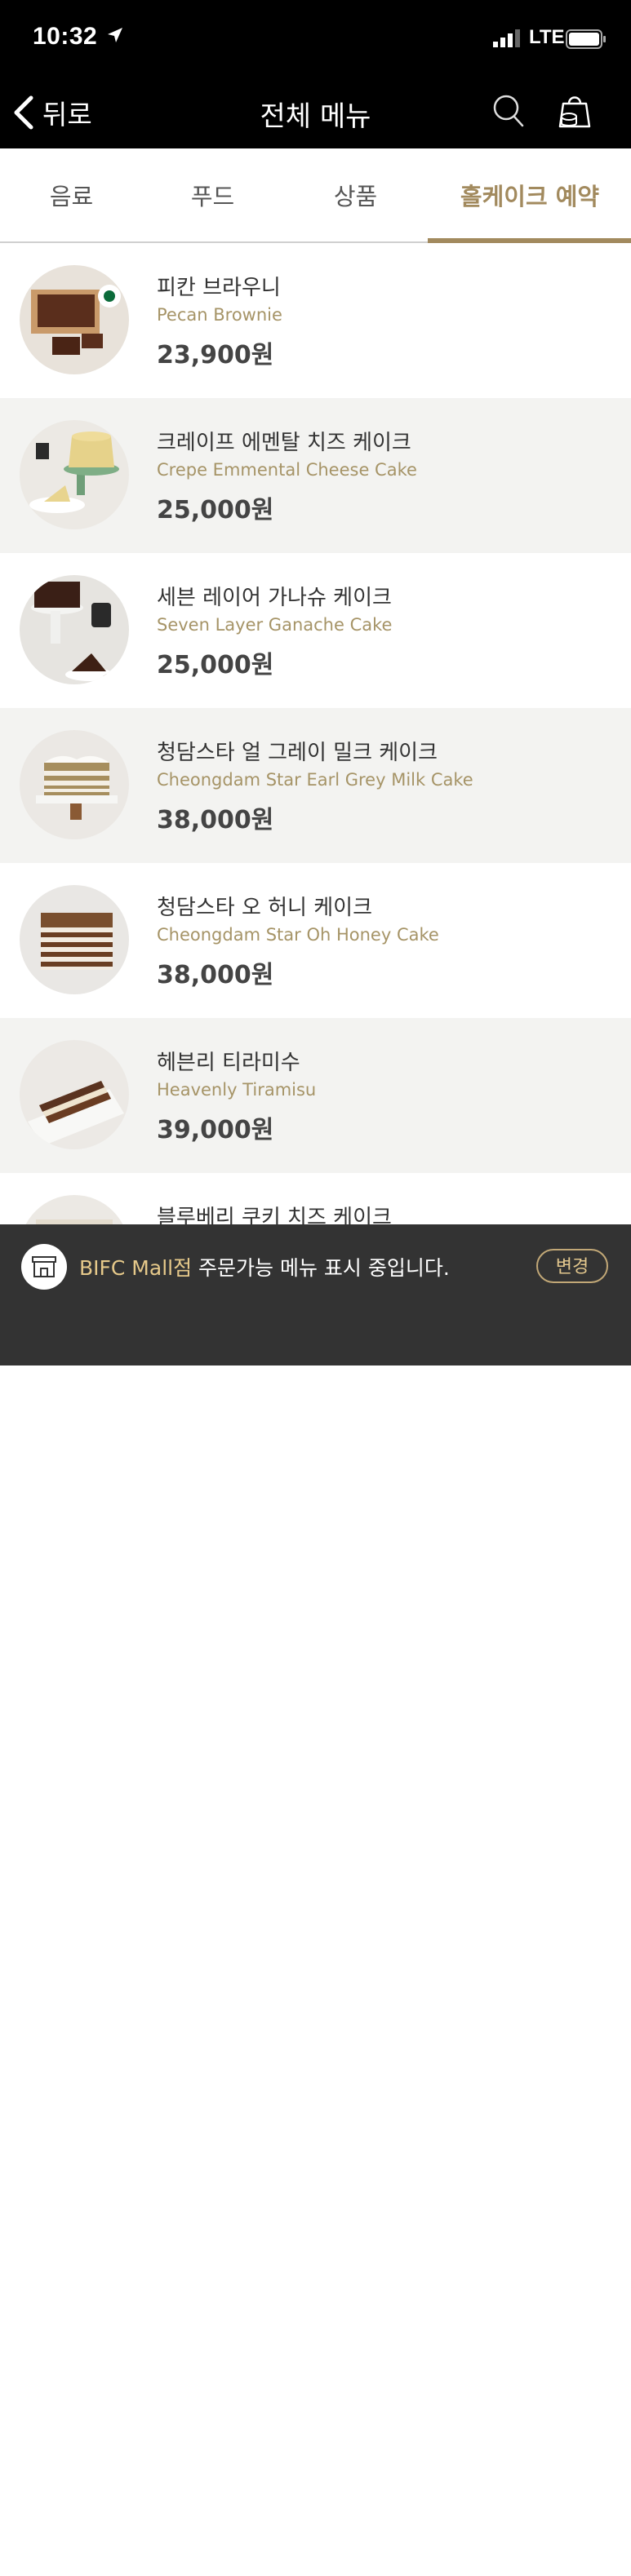 The width and height of the screenshot is (631, 2576). Describe the element at coordinates (136, 1268) in the screenshot. I see `store-name: BIFC Mall점` at that location.